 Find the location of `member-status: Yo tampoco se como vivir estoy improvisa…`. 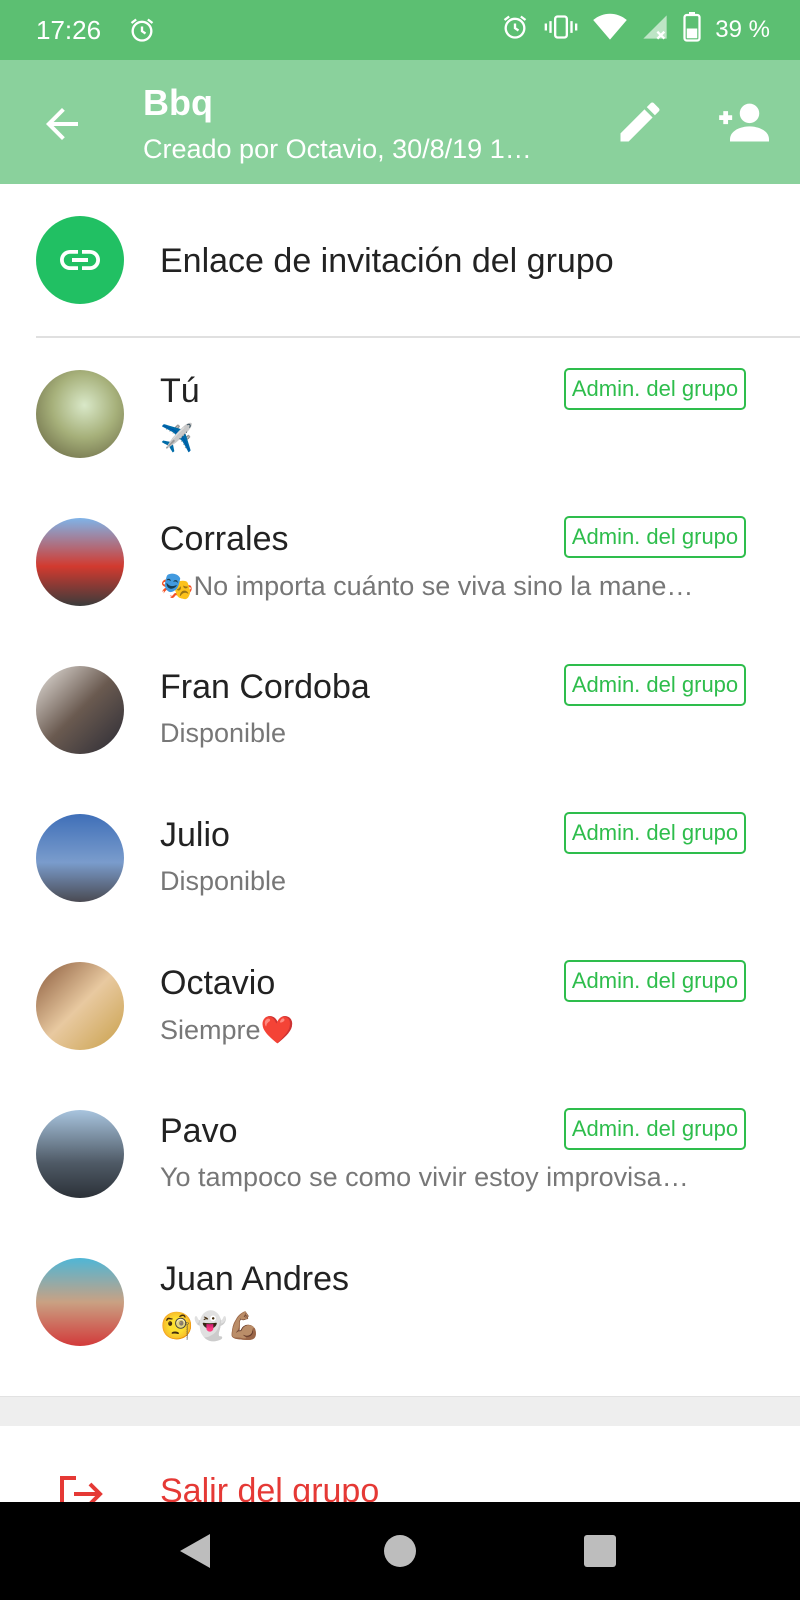

member-status: Yo tampoco se como vivir estoy improvisa… is located at coordinates (424, 1177).